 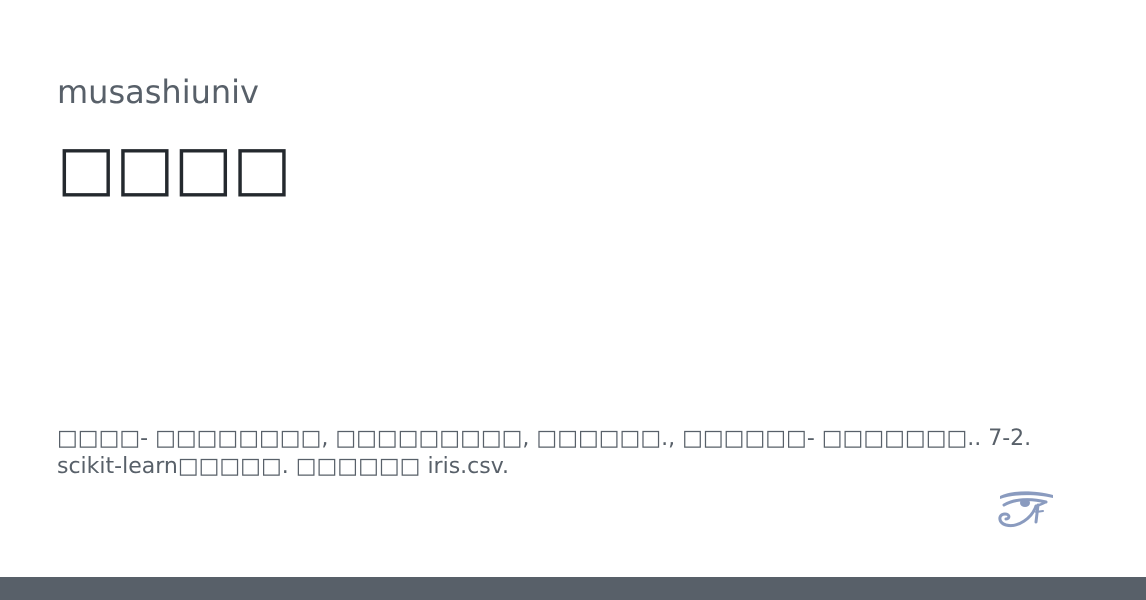 What do you see at coordinates (1025, 509) in the screenshot?
I see `eye-of-horus-icon` at bounding box center [1025, 509].